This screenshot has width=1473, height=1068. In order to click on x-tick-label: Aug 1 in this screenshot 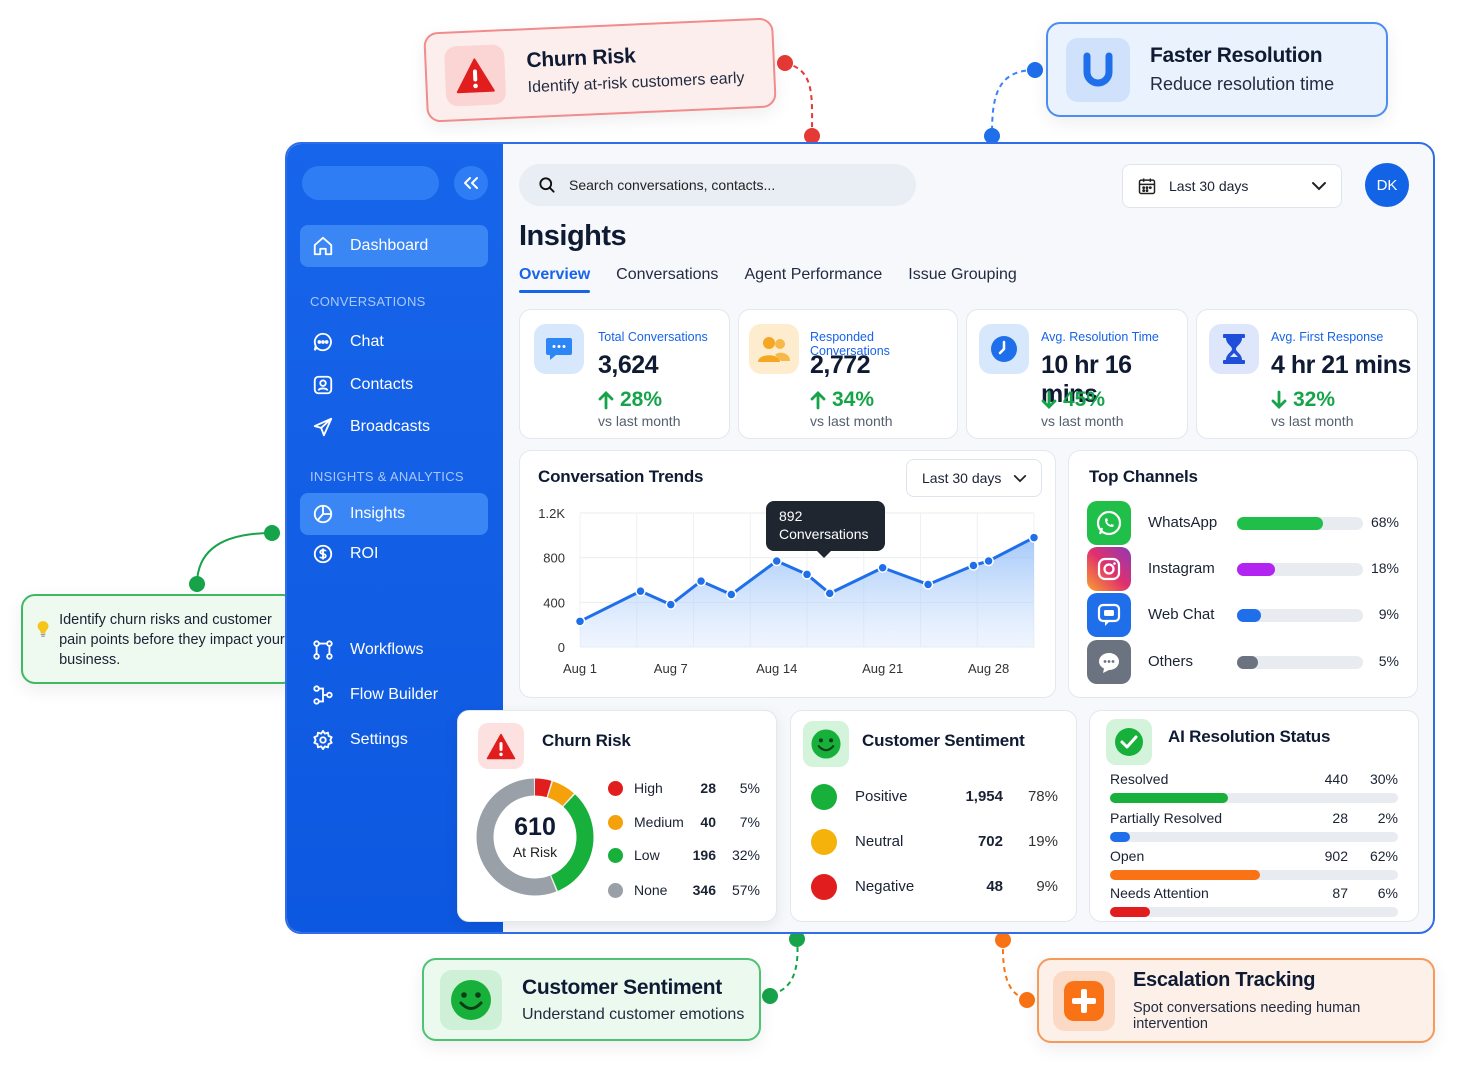, I will do `click(580, 668)`.